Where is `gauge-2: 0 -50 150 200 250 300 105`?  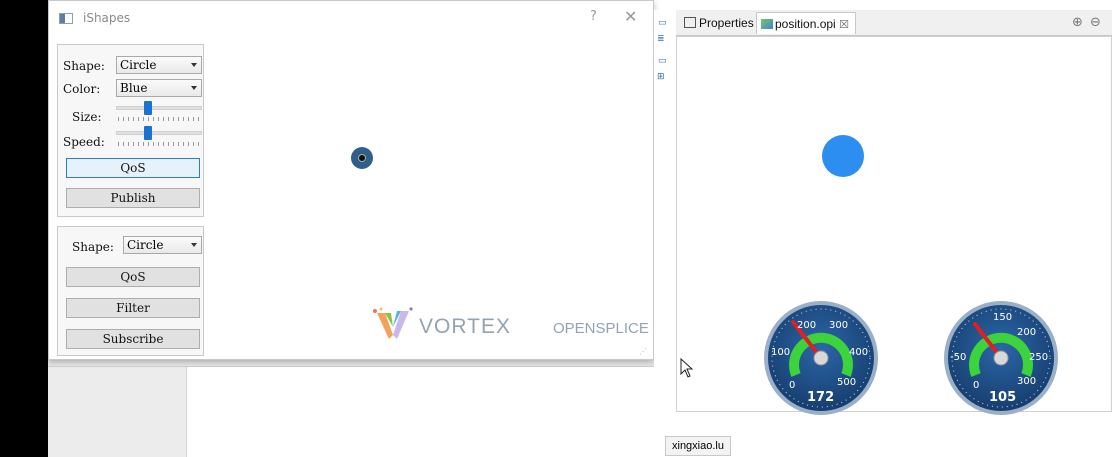
gauge-2: 0 -50 150 200 250 300 105 is located at coordinates (1001, 358).